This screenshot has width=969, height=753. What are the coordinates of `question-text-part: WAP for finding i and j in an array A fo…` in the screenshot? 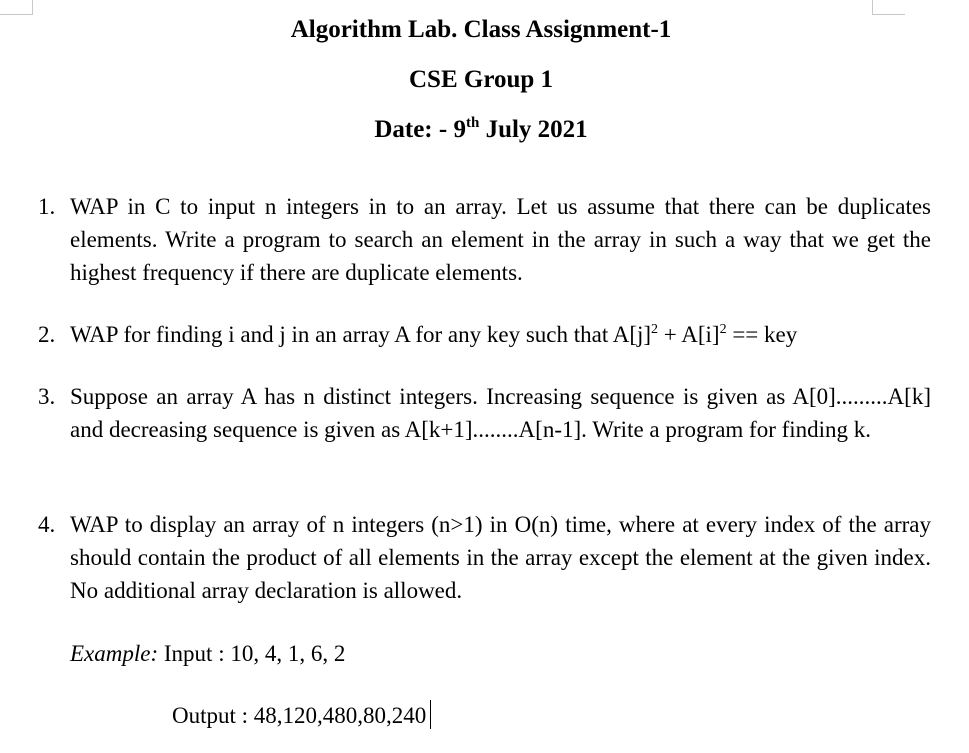 It's located at (361, 334).